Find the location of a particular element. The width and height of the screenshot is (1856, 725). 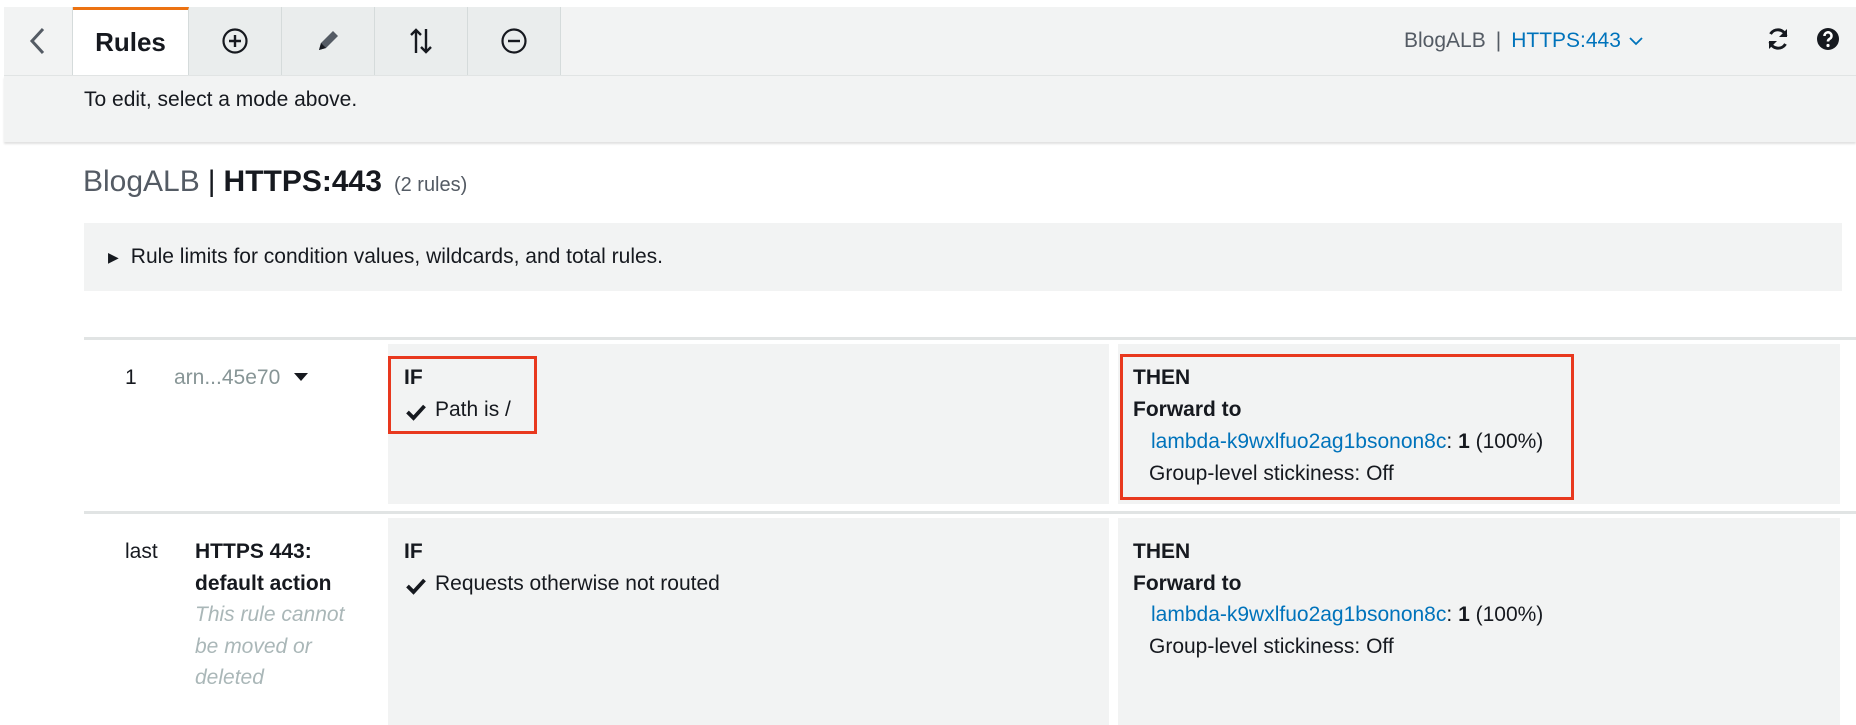

listener-context: BlogALB | HTTPS:443 is located at coordinates (1523, 41).